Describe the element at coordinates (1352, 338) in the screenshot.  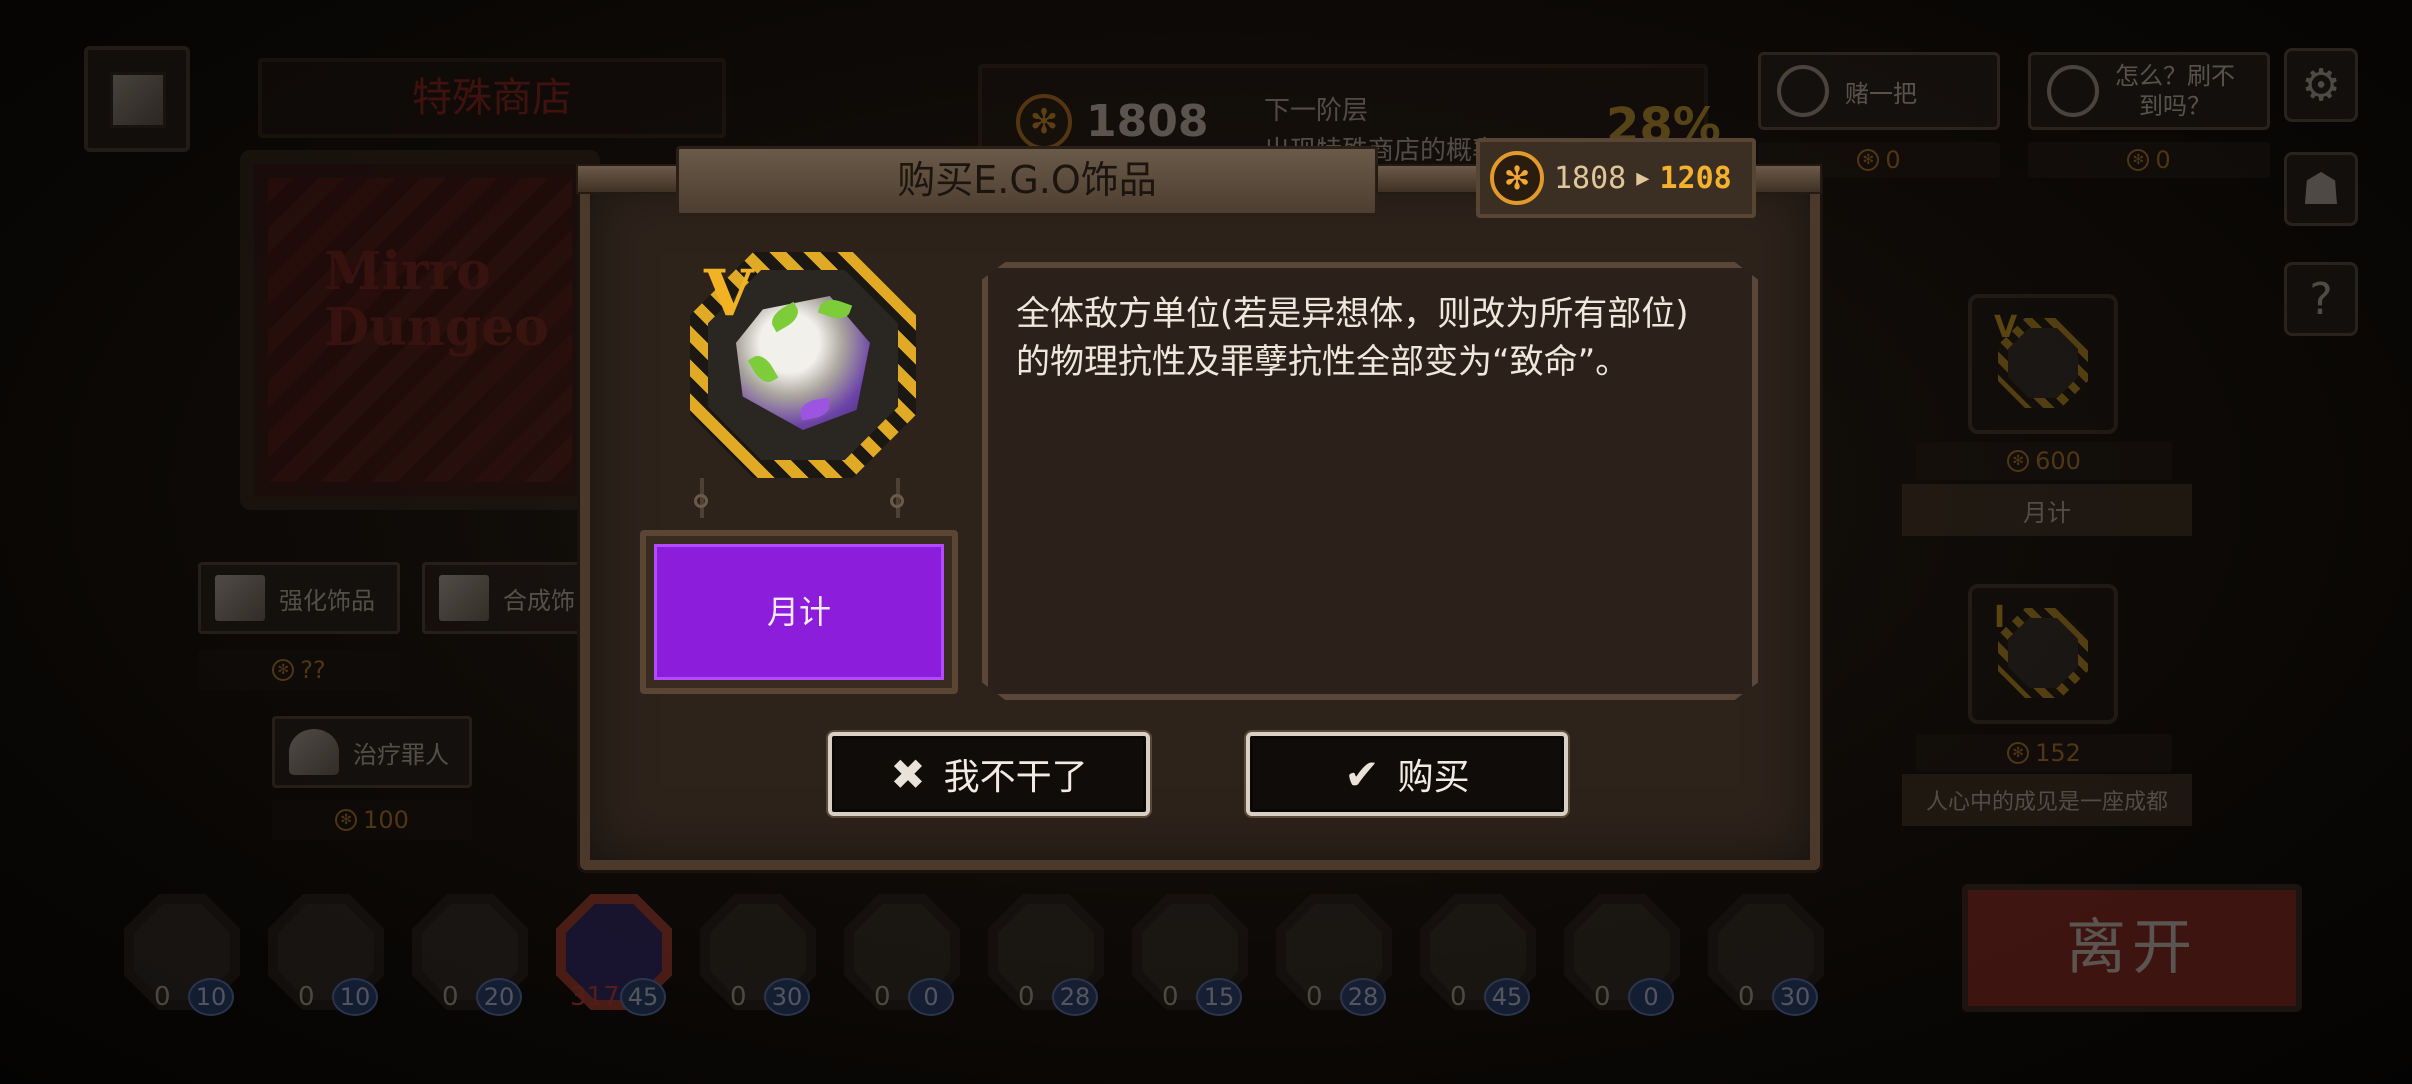
I see `gift-description: 全体敌方单位(若是异想体，则改为所有部位)的物理抗性及罪孽抗性全部变为“致命”。` at that location.